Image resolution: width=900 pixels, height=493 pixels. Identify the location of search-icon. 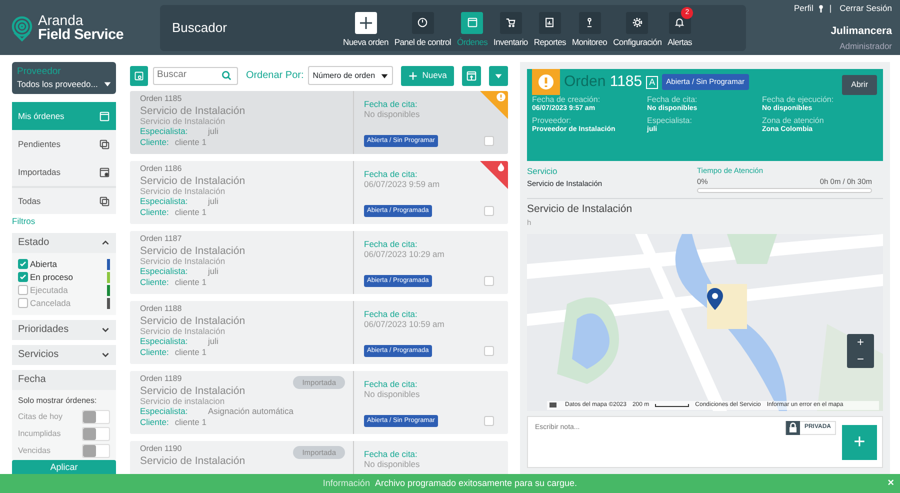
(226, 75).